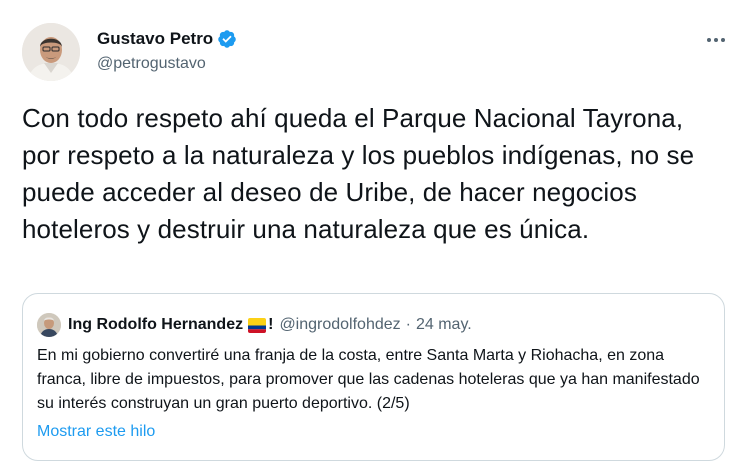 This screenshot has height=461, width=747. Describe the element at coordinates (96, 432) in the screenshot. I see `show-thread-link: Mostrar este hilo` at that location.